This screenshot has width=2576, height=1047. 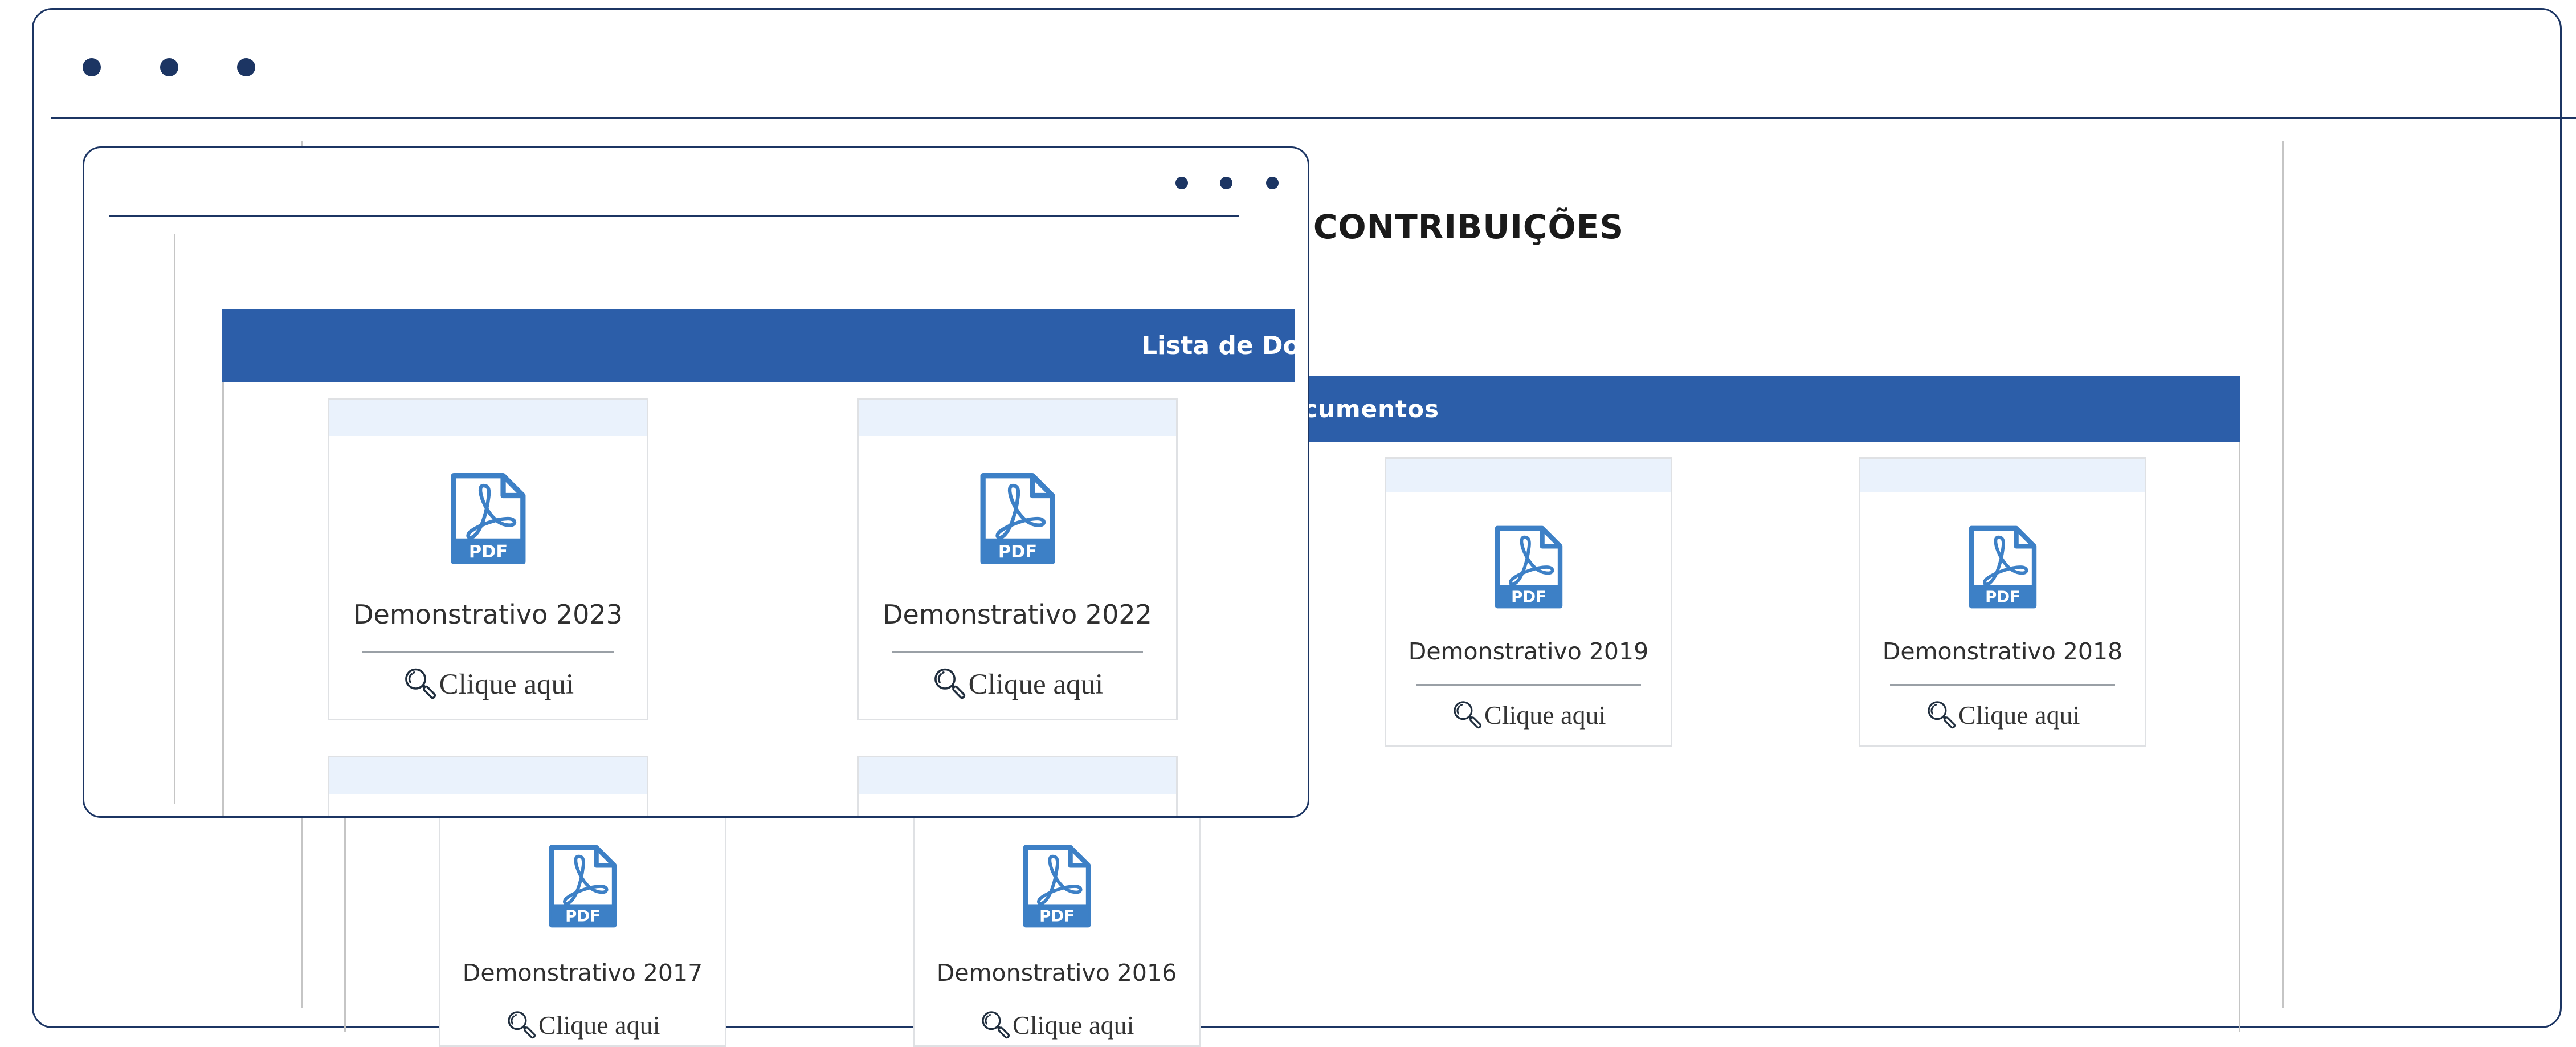 I want to click on content-border-right, so click(x=2283, y=574).